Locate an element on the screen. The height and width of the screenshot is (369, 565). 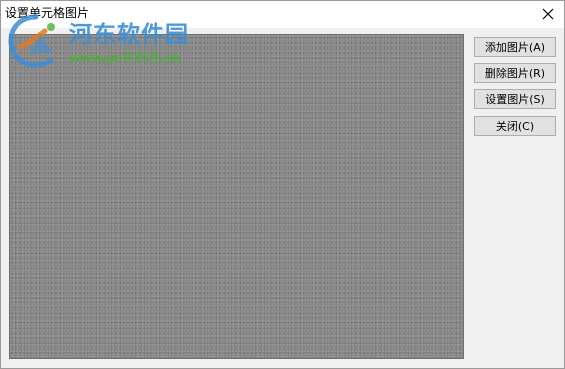
delete-image-button: 删除图片(R) is located at coordinates (515, 73).